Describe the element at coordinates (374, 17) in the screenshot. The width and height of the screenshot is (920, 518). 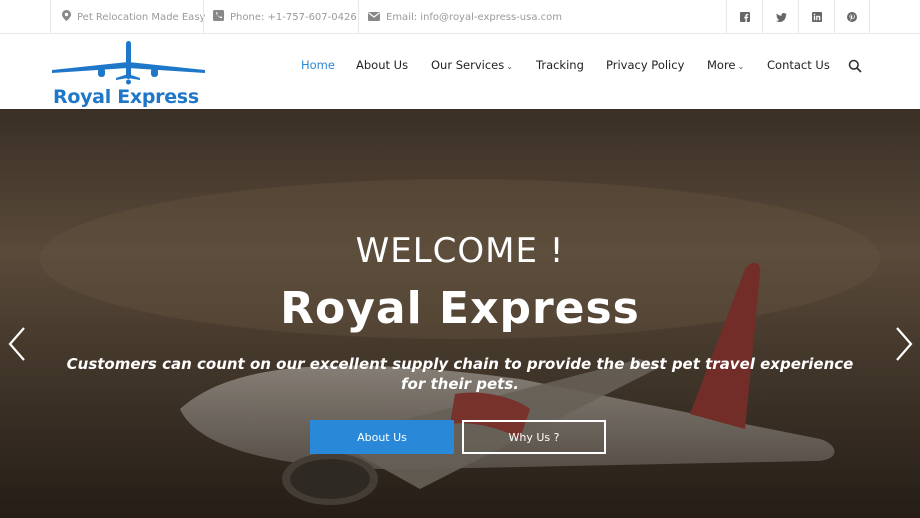
I see `envelope-icon` at that location.